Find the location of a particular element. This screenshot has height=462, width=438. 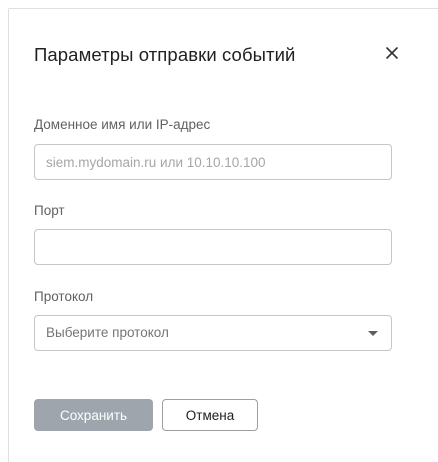

save-button: Сохранить is located at coordinates (93, 415).